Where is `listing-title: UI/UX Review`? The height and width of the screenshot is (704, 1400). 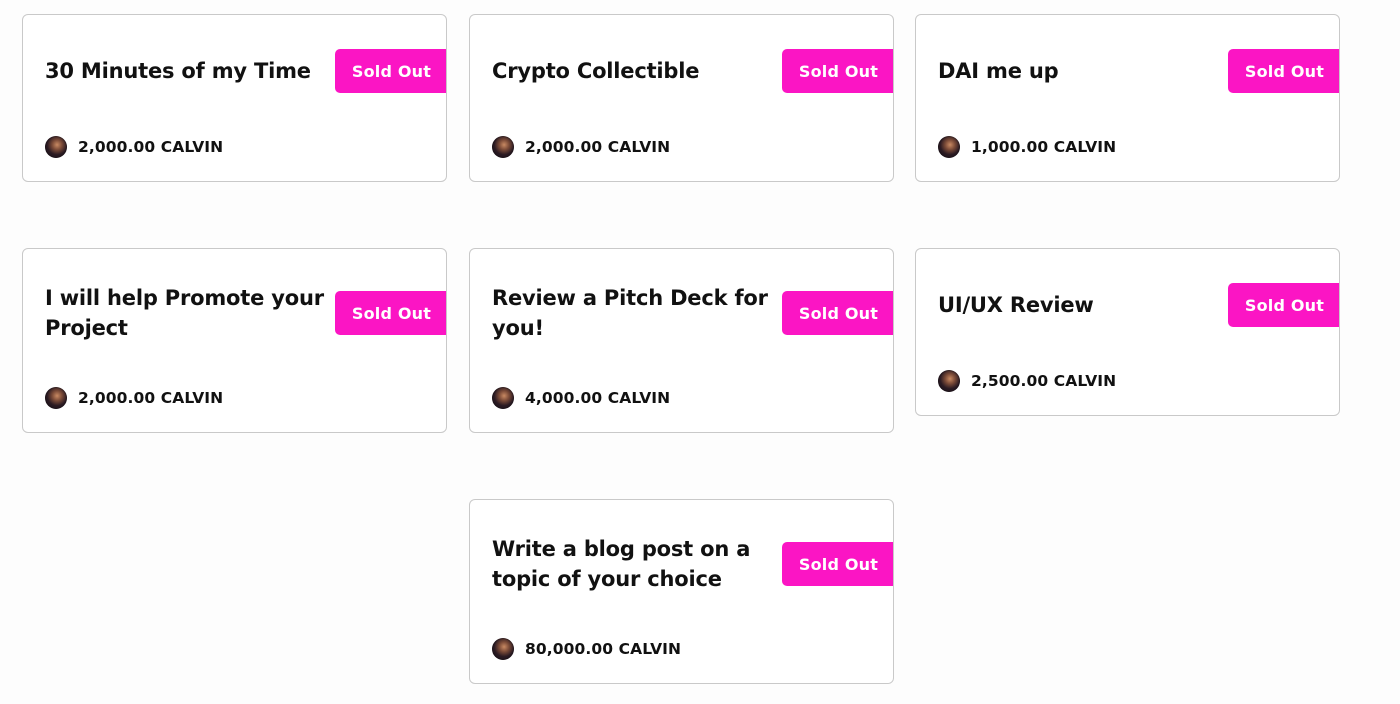
listing-title: UI/UX Review is located at coordinates (1016, 305).